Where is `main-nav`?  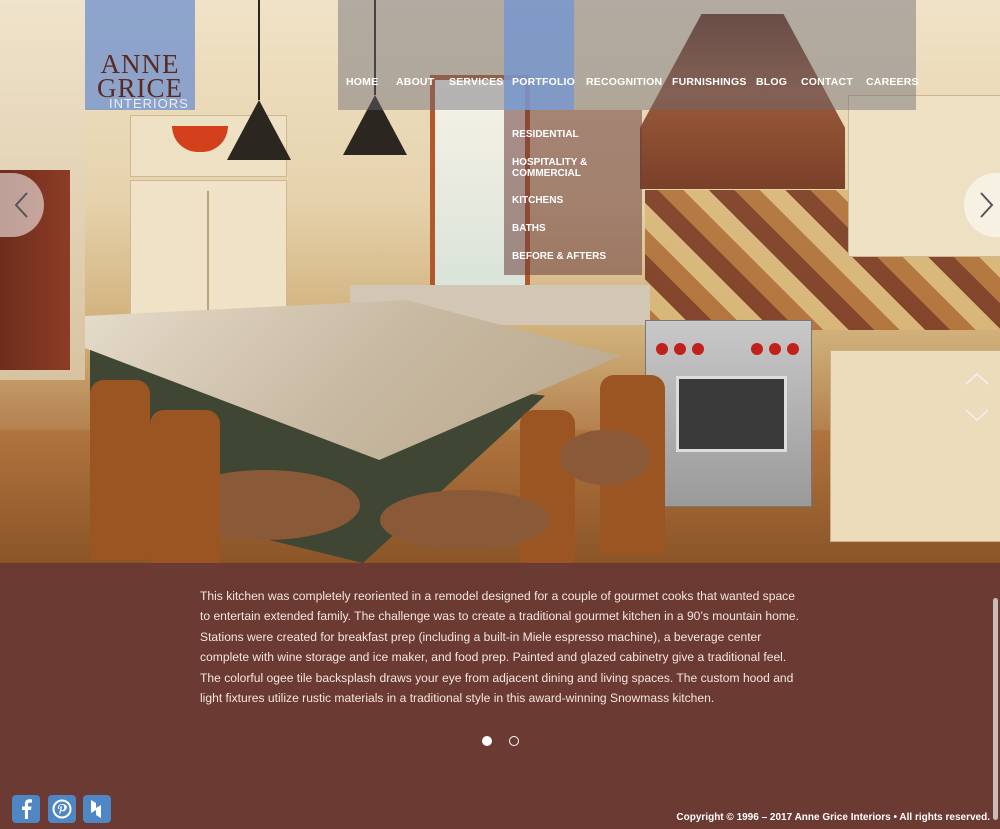 main-nav is located at coordinates (627, 55).